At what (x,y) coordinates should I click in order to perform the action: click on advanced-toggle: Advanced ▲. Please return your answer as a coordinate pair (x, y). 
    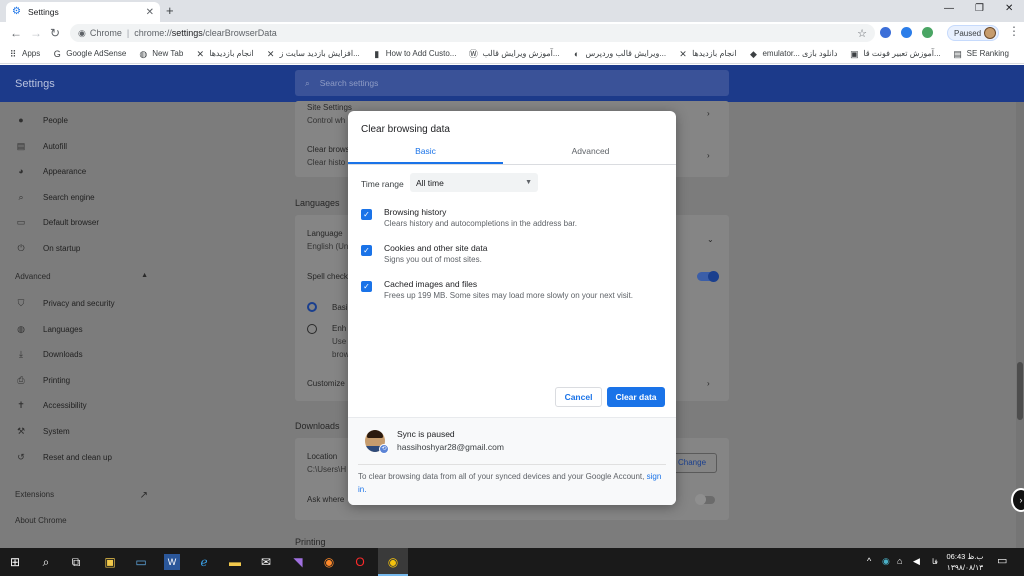
    Looking at the image, I should click on (81, 276).